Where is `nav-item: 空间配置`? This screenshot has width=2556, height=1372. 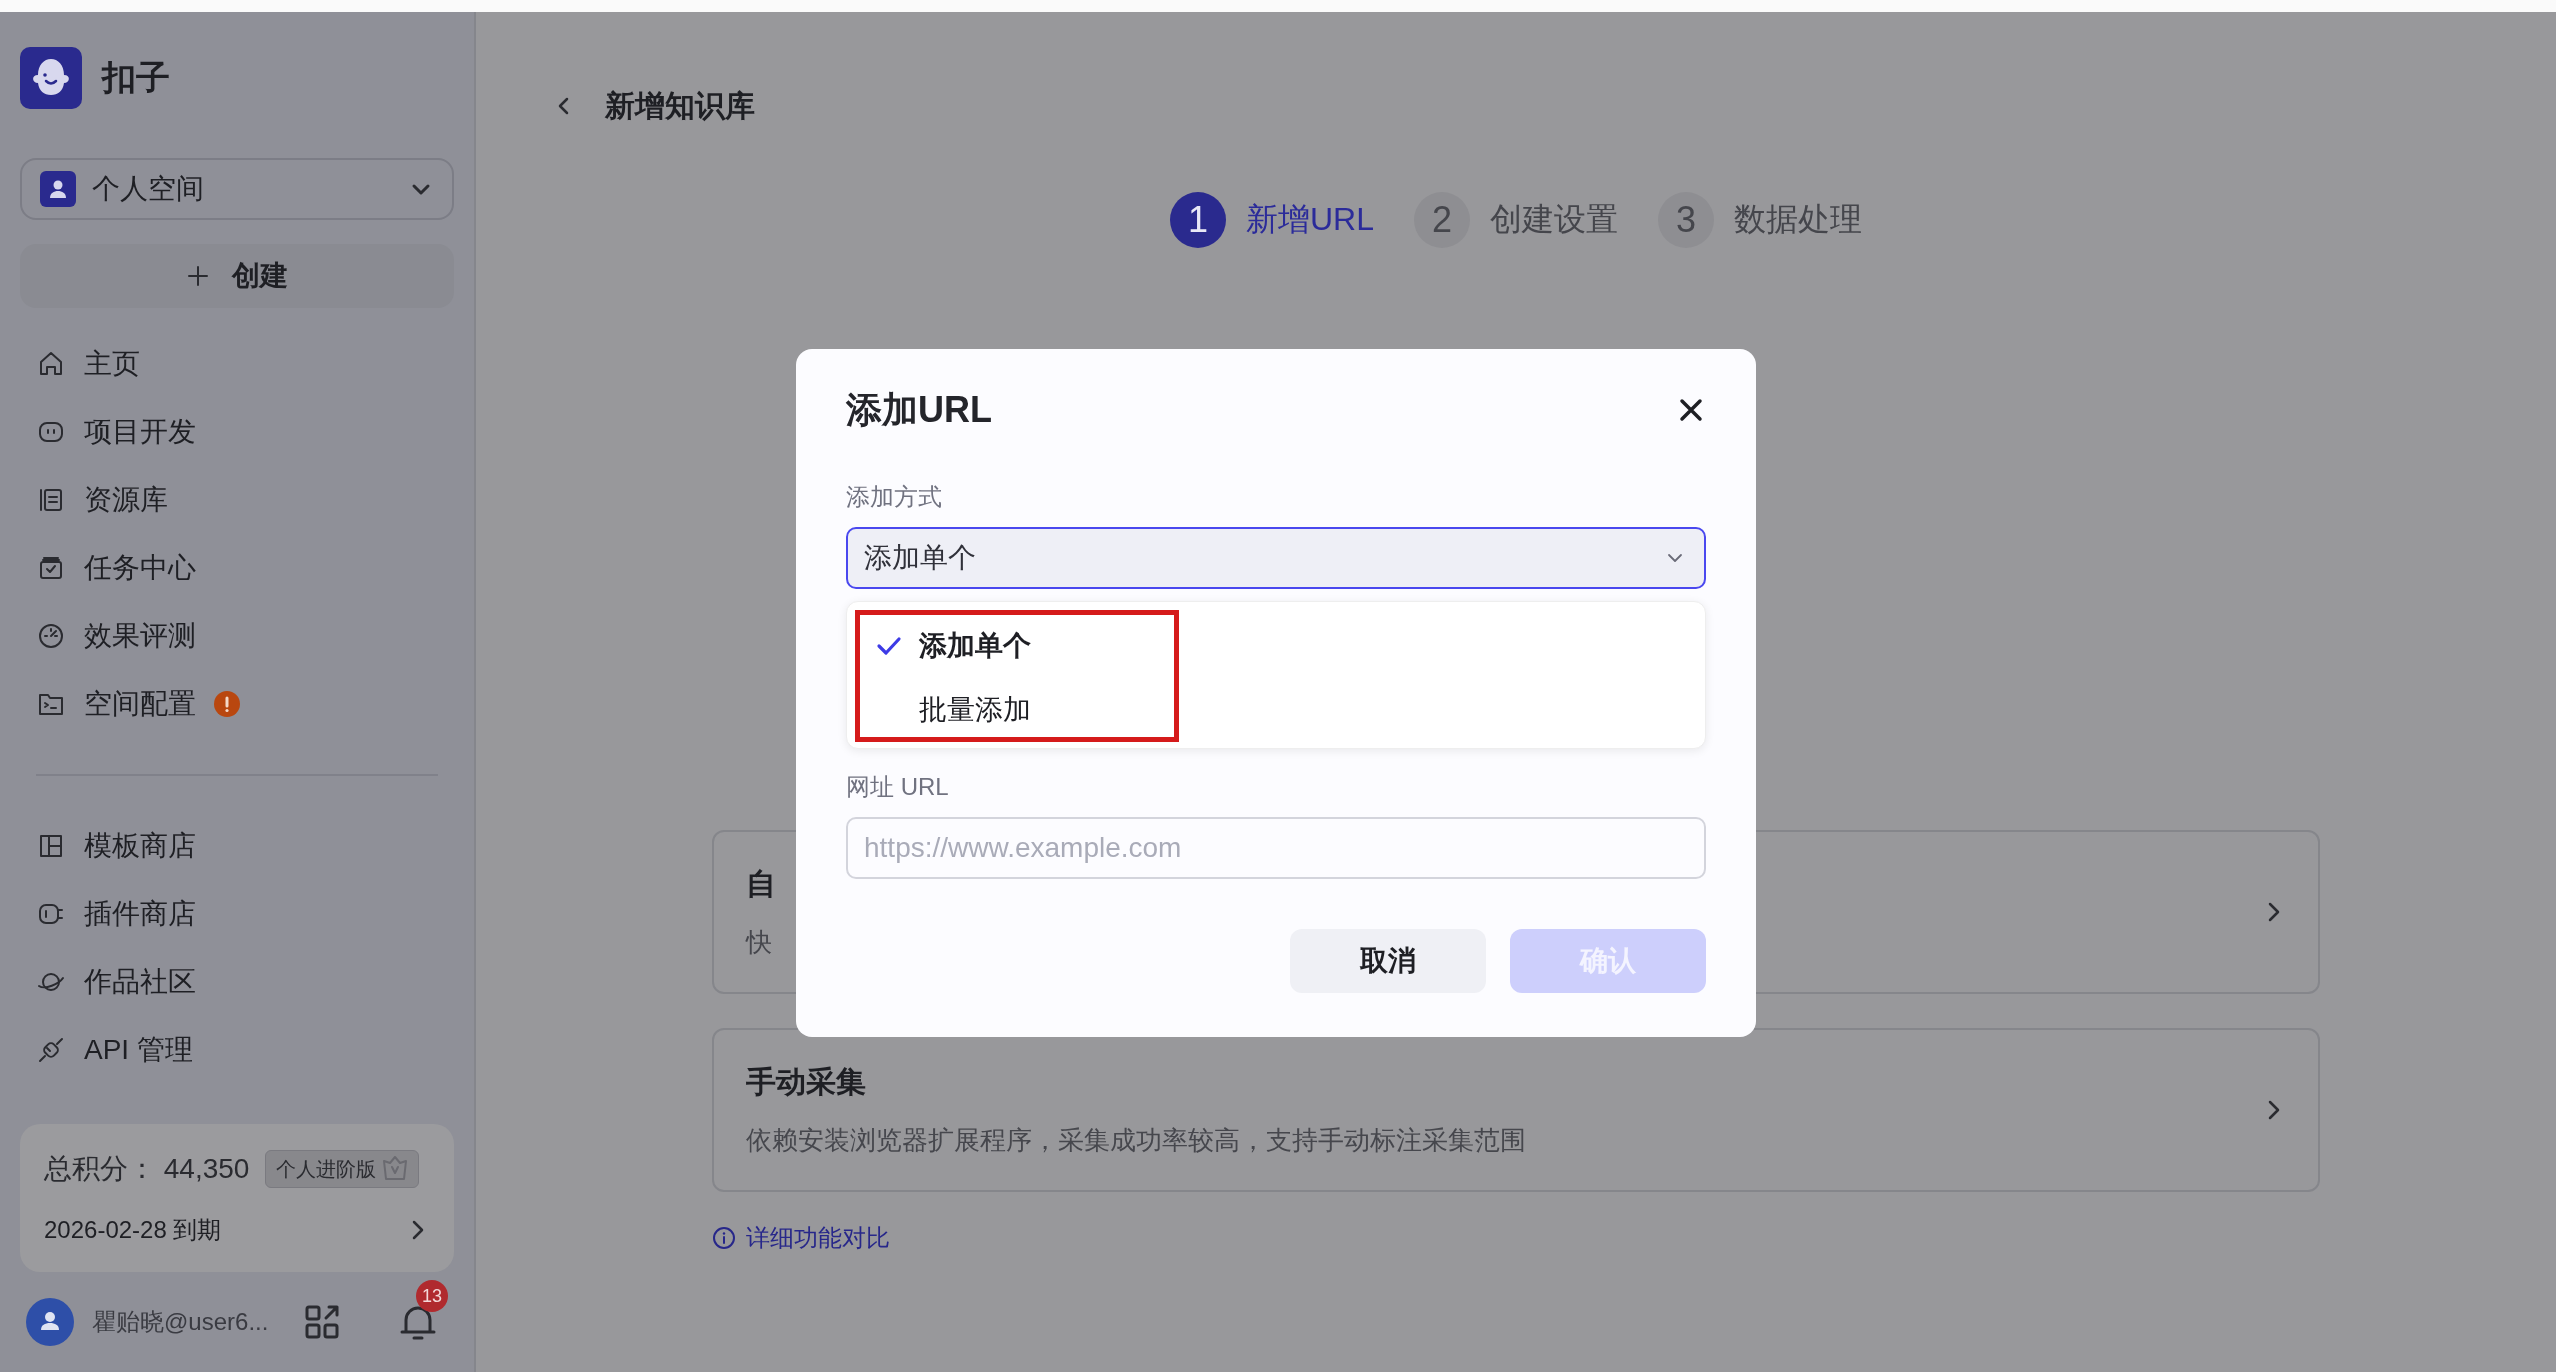
nav-item: 空间配置 is located at coordinates (237, 704).